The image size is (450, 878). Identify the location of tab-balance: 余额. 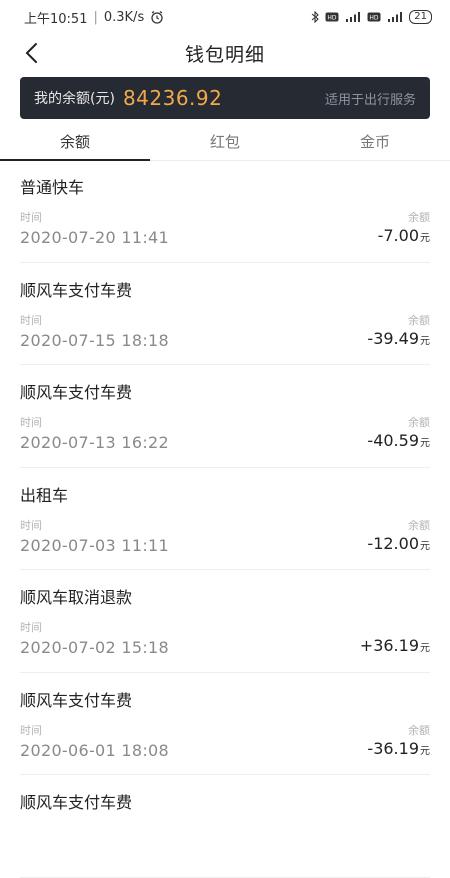
(75, 141).